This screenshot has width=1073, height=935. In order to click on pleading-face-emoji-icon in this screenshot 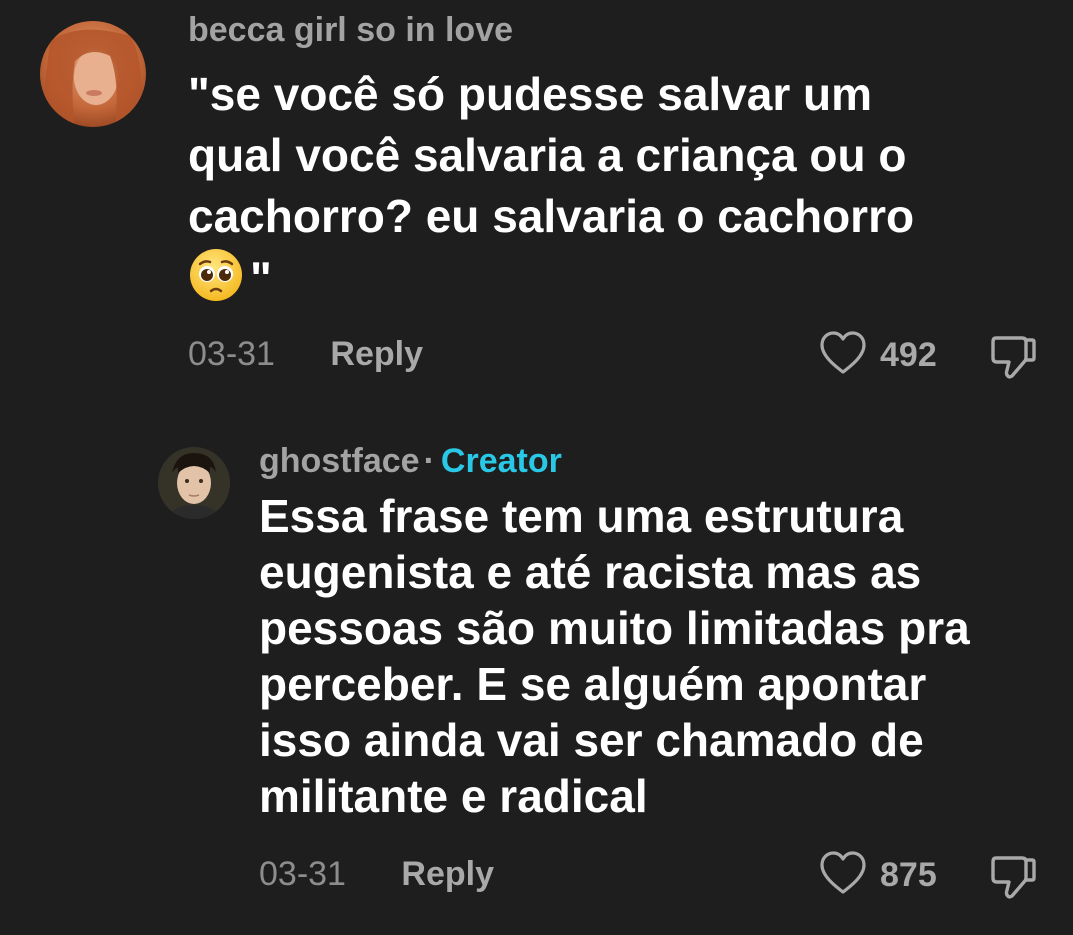, I will do `click(216, 282)`.